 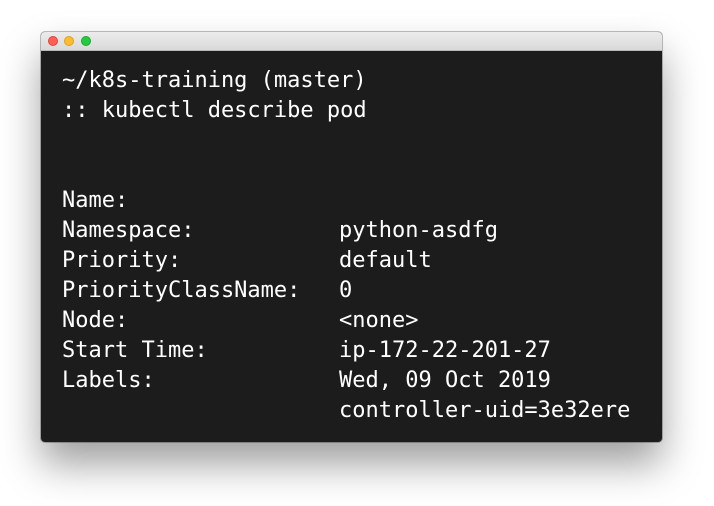 I want to click on field-row-namespace: Namespace: default, so click(x=357, y=229).